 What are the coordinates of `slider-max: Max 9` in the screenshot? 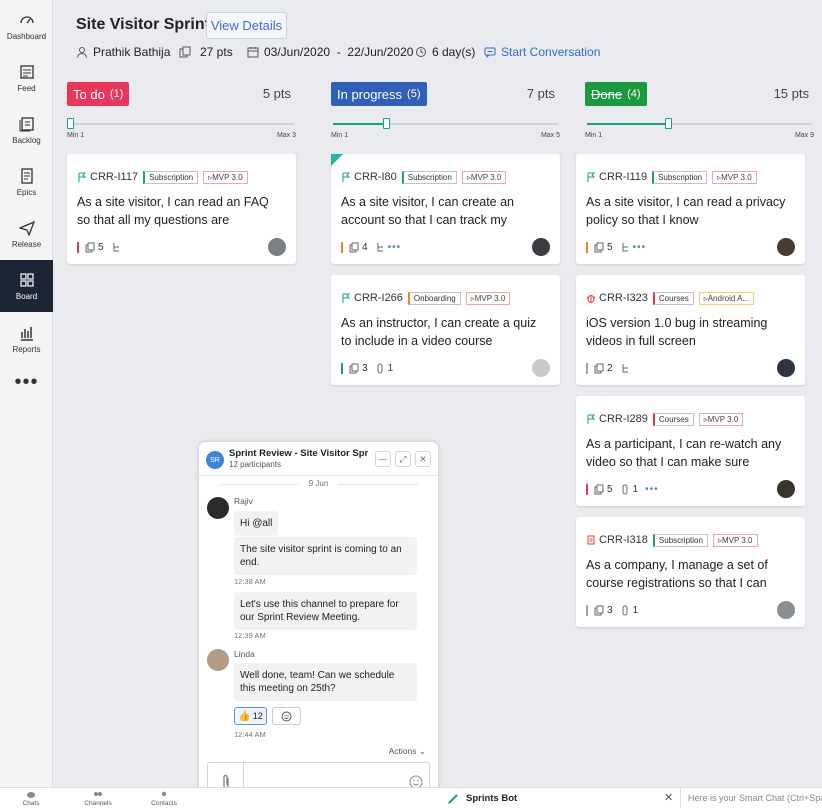 It's located at (804, 135).